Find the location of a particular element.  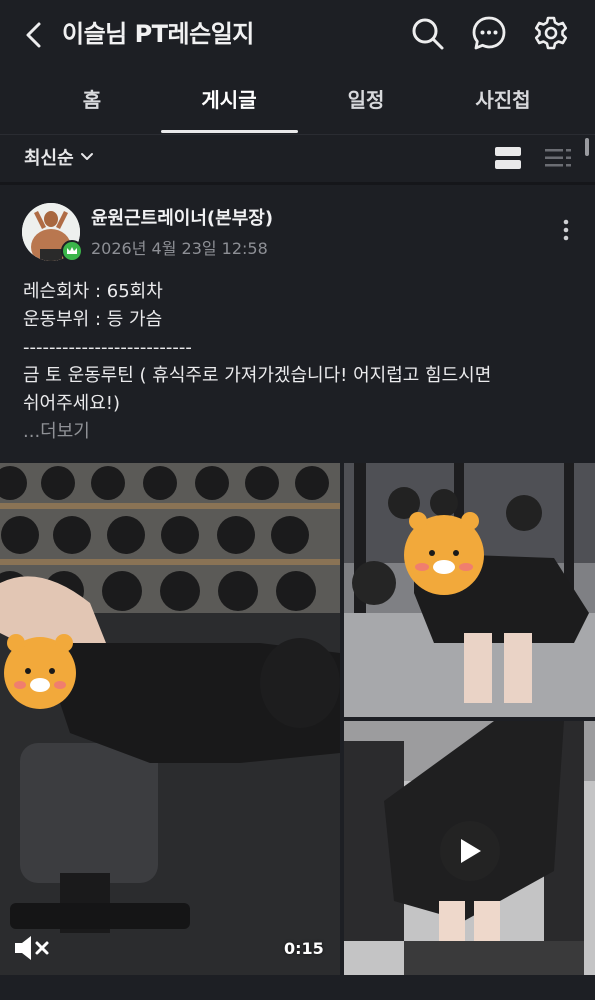

tab-schedule: 일정 is located at coordinates (366, 98).